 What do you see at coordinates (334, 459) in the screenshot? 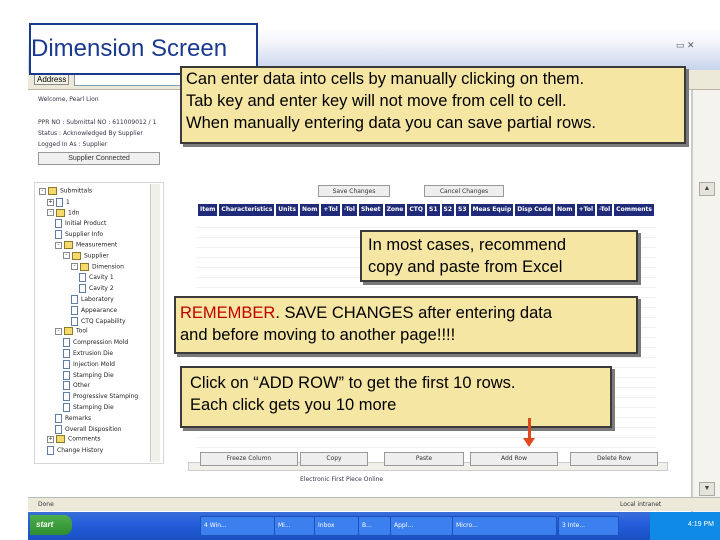
I see `copy-button: Copy` at bounding box center [334, 459].